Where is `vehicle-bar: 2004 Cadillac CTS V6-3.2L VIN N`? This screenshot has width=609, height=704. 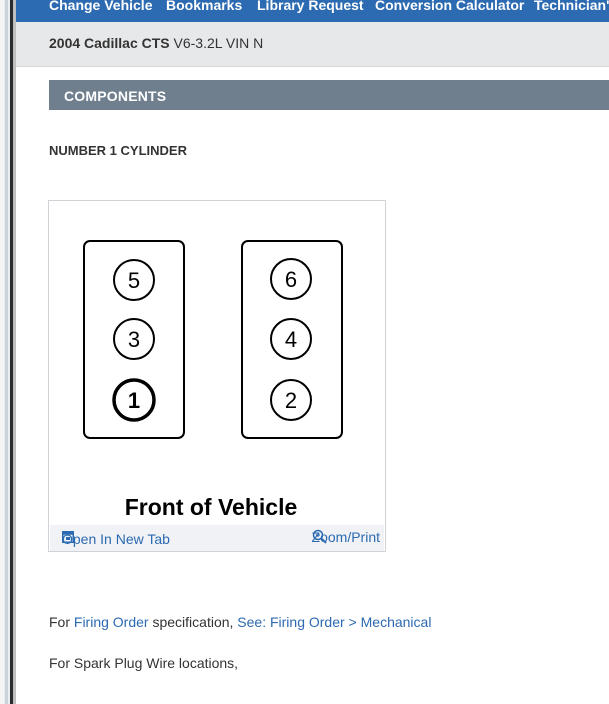
vehicle-bar: 2004 Cadillac CTS V6-3.2L VIN N is located at coordinates (312, 44).